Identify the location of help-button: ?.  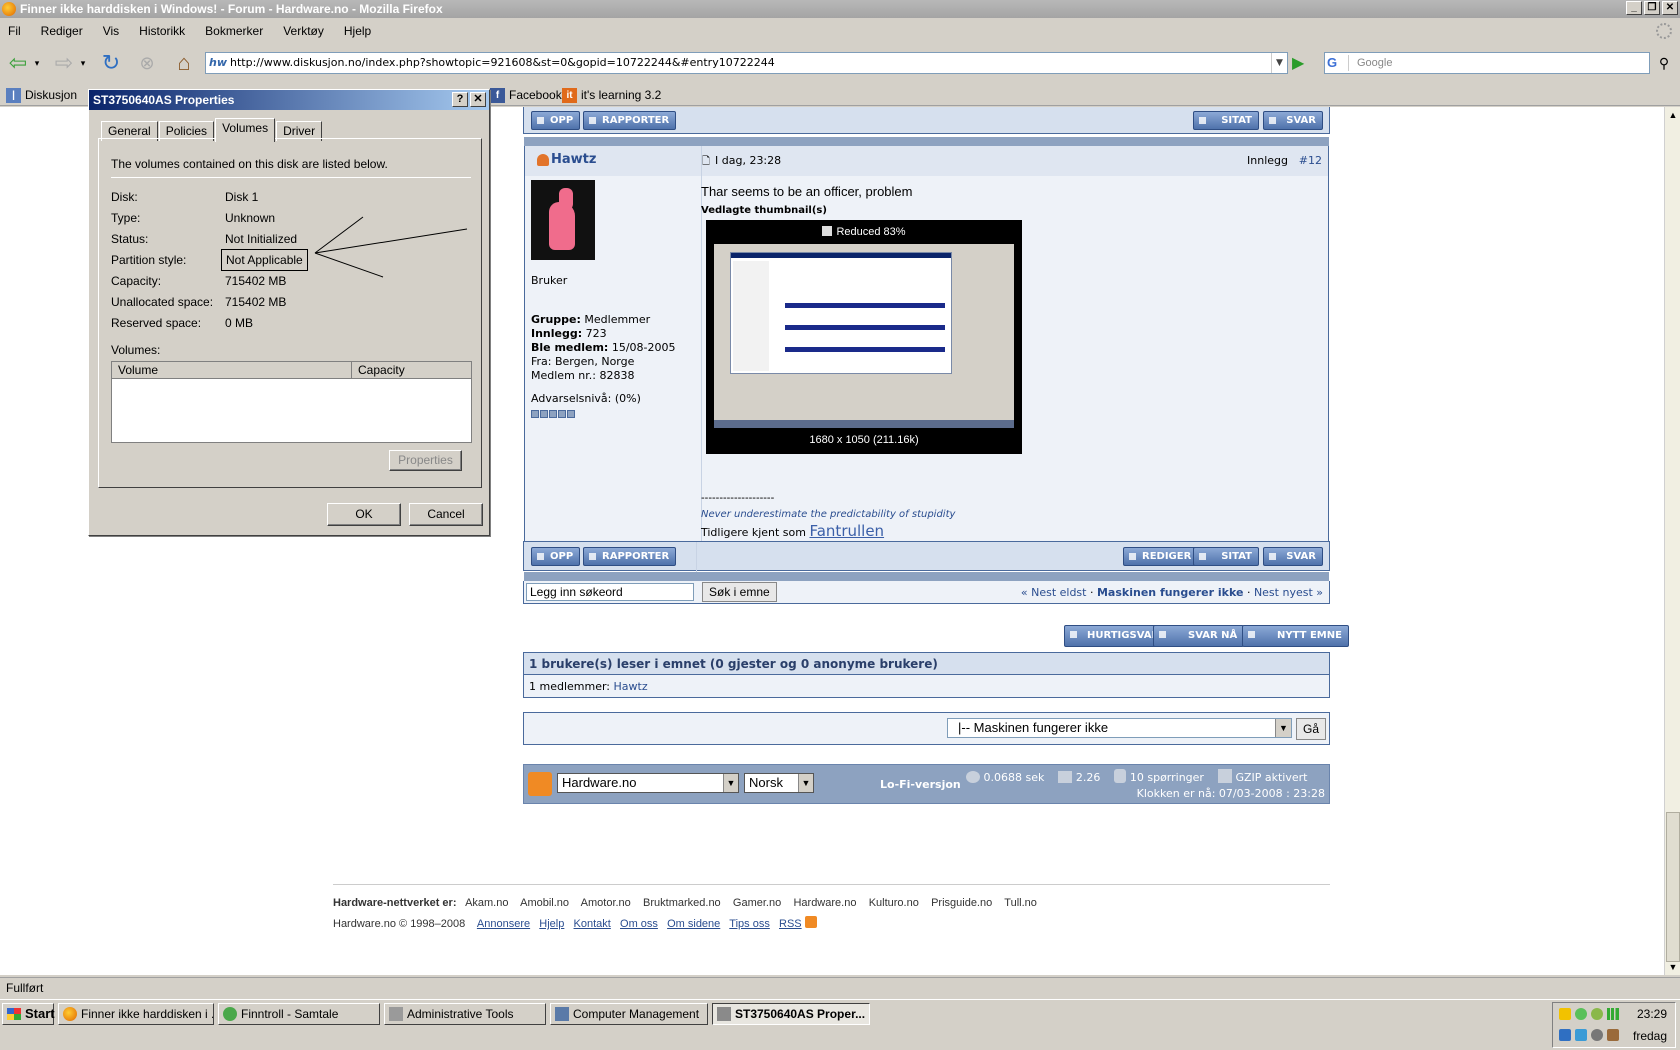
(460, 99).